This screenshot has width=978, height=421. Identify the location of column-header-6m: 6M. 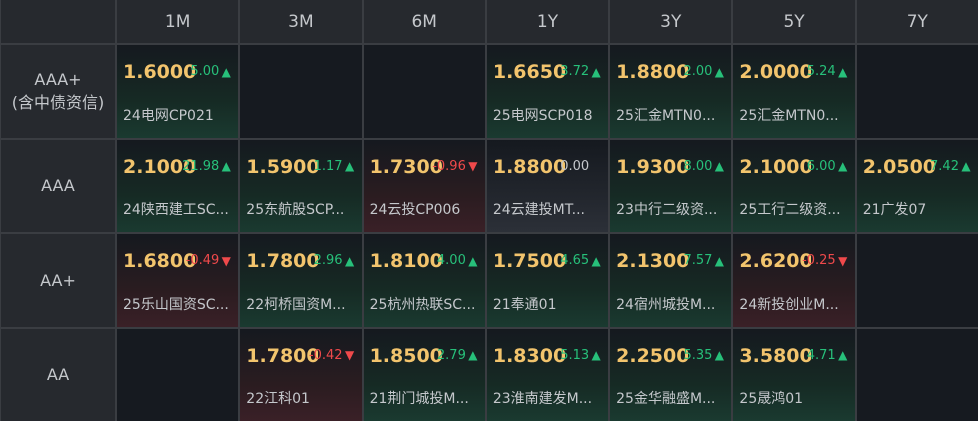
(424, 21).